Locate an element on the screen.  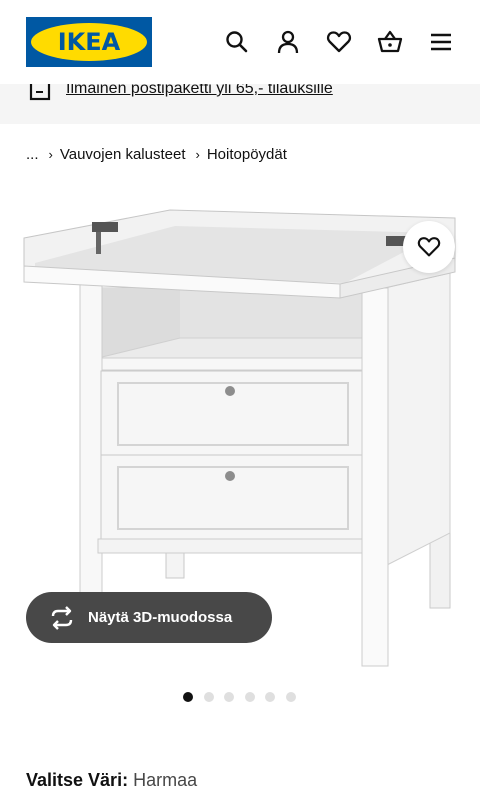
color-label: Valitse Väri: is located at coordinates (77, 780).